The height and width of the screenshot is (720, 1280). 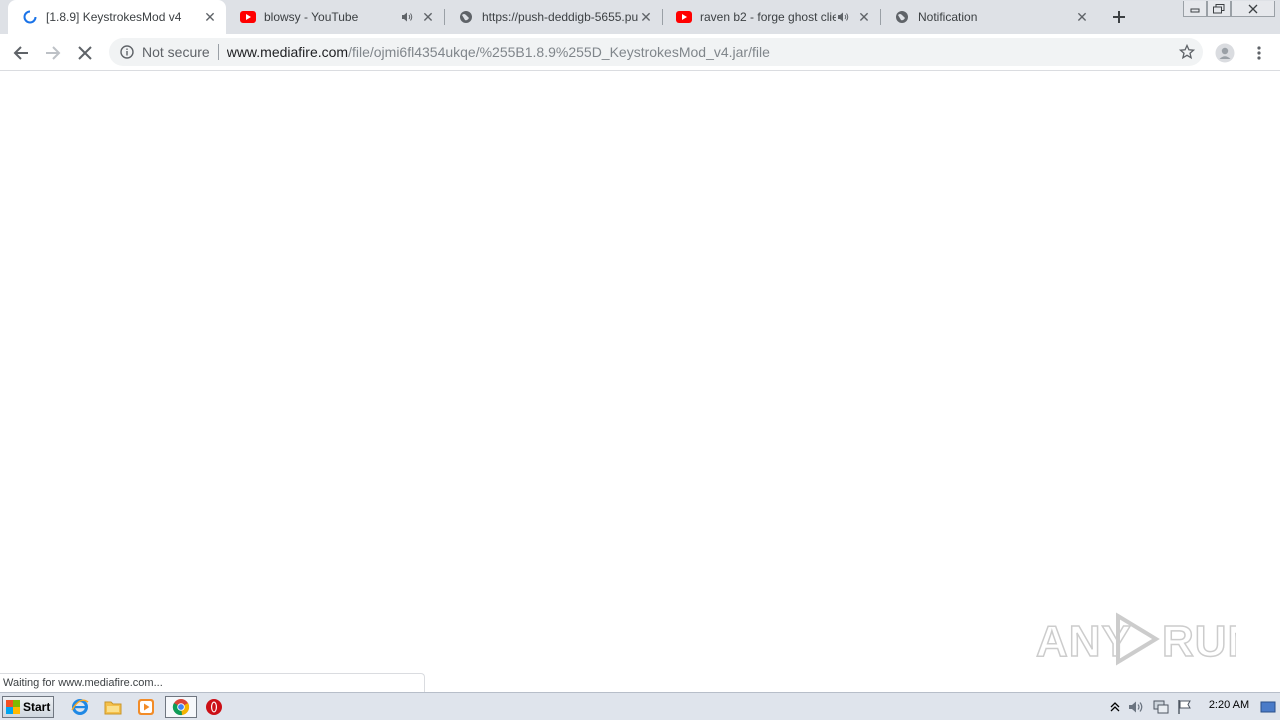 I want to click on window-controls, so click(x=1229, y=9).